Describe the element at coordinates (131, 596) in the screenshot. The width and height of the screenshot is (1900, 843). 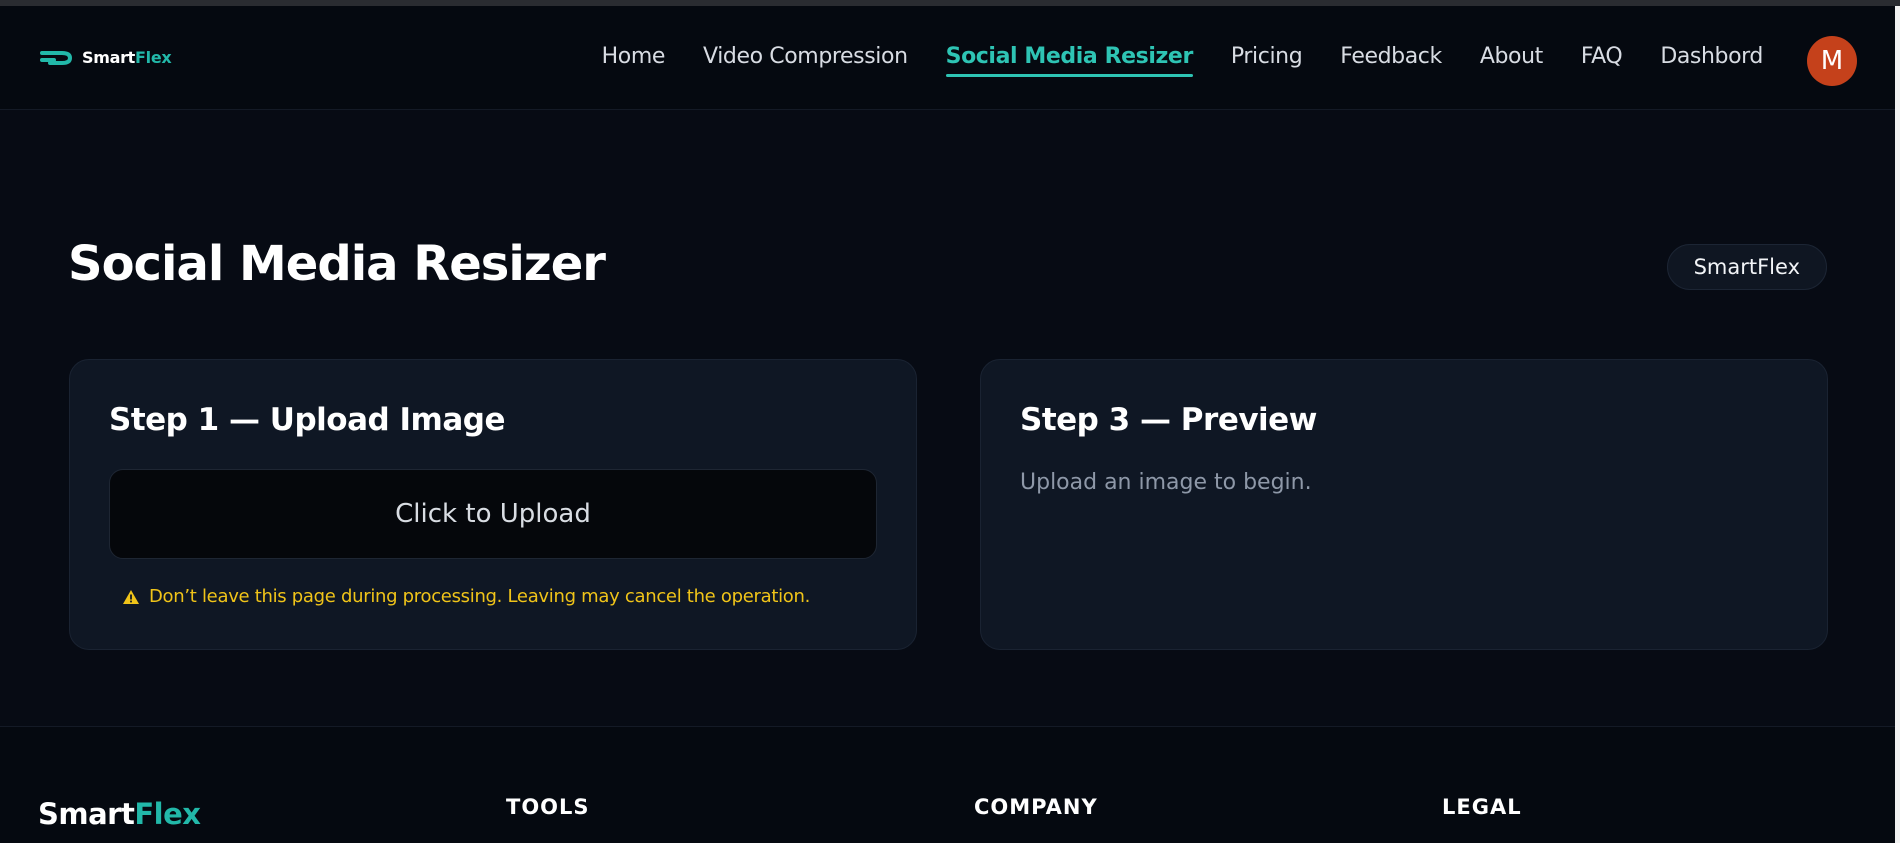
I see `warning-icon` at that location.